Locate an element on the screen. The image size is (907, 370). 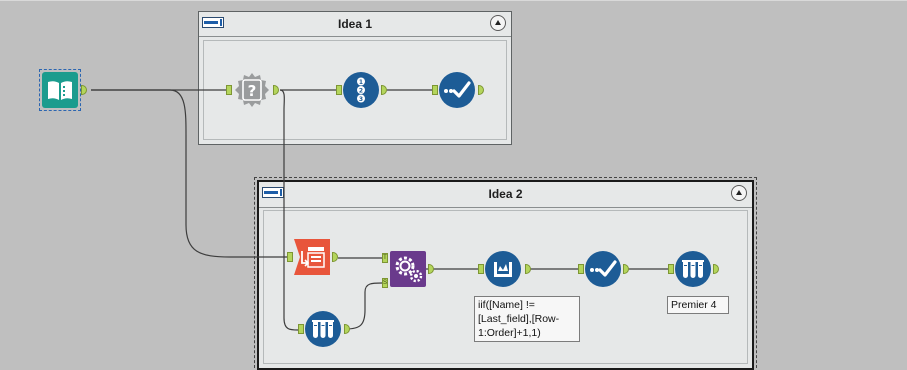
formula-tool is located at coordinates (503, 269).